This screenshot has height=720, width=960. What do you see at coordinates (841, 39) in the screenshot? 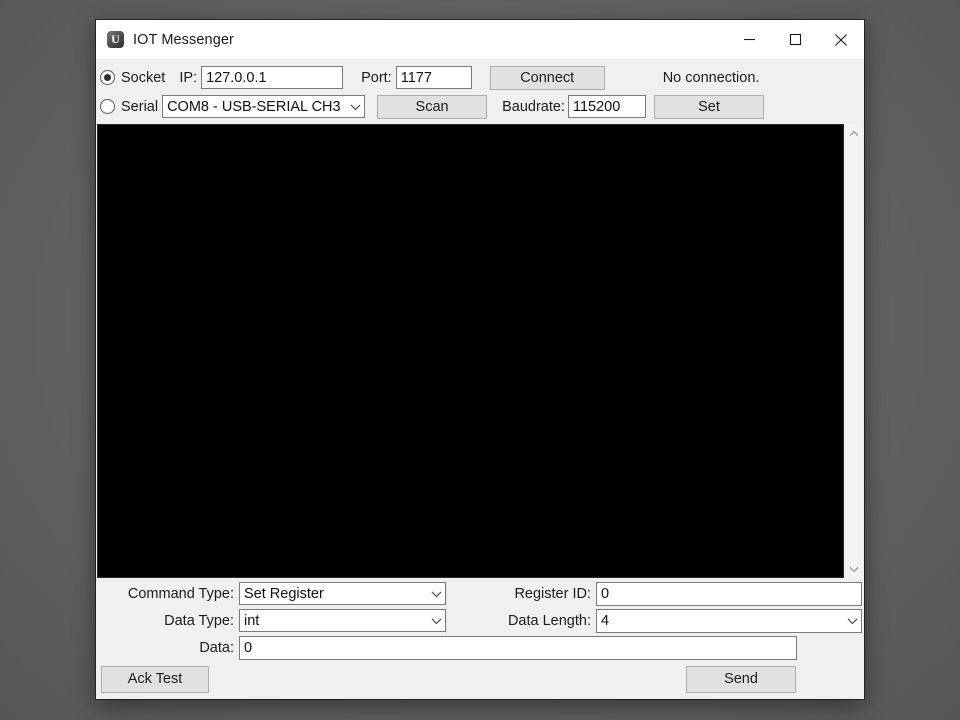
I see `close-button` at bounding box center [841, 39].